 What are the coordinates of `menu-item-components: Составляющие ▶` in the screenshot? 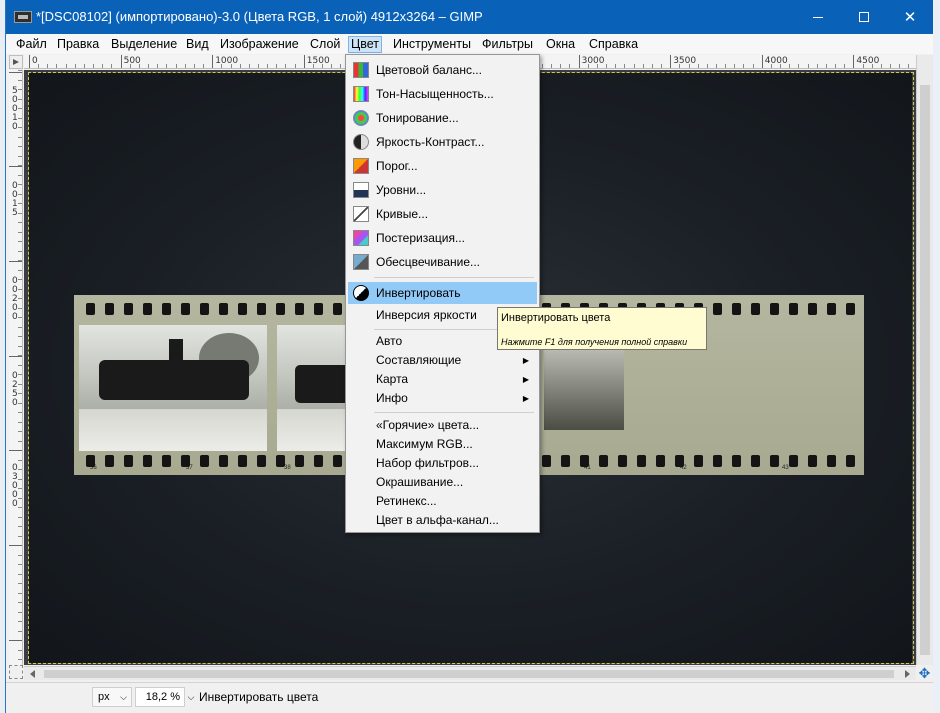 It's located at (442, 360).